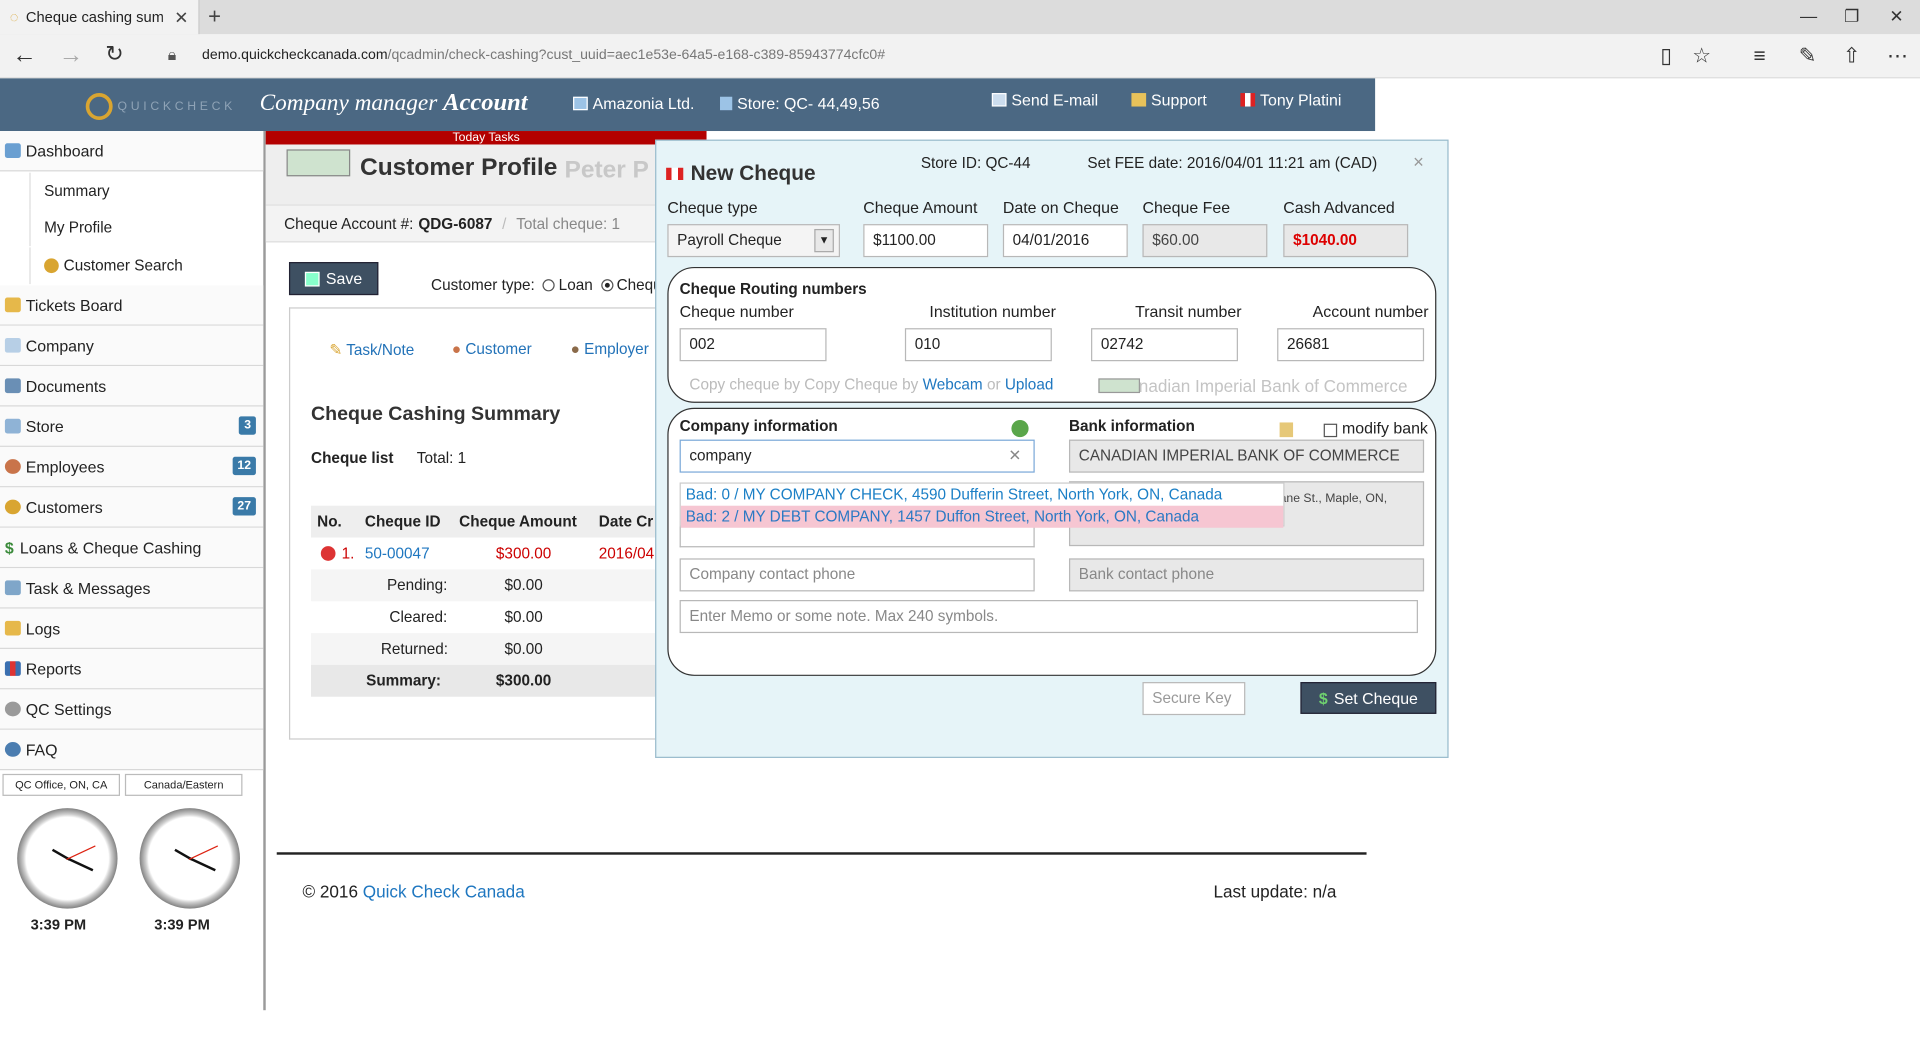 The image size is (1920, 1040). What do you see at coordinates (626, 553) in the screenshot?
I see `cheque-date: 2016/04` at bounding box center [626, 553].